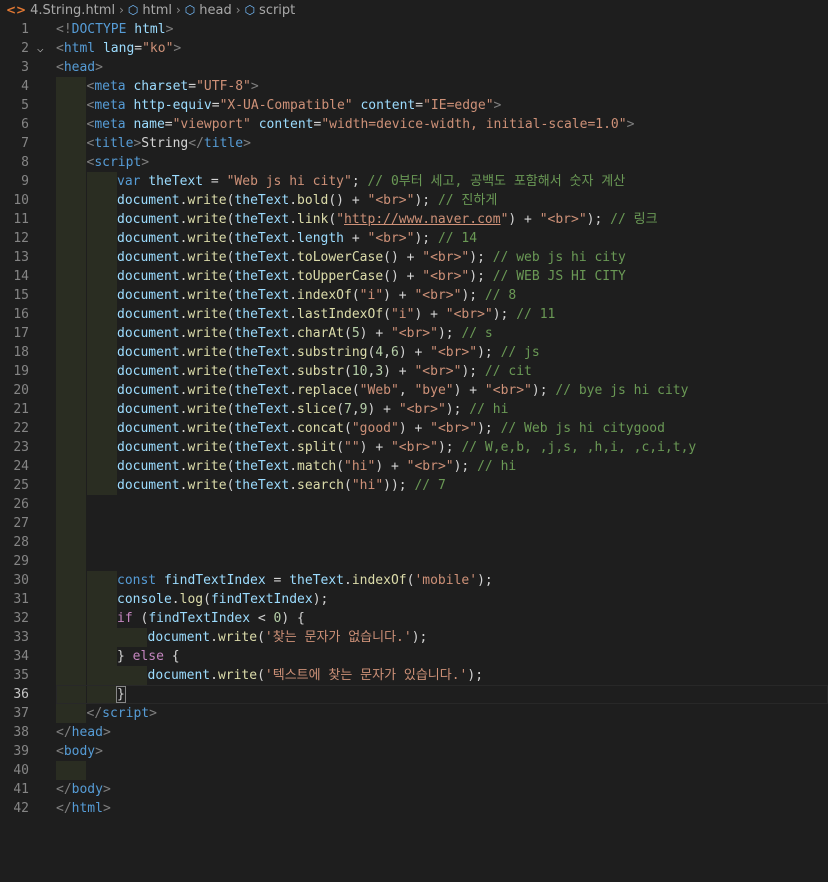  Describe the element at coordinates (114, 143) in the screenshot. I see `code-token: title` at that location.